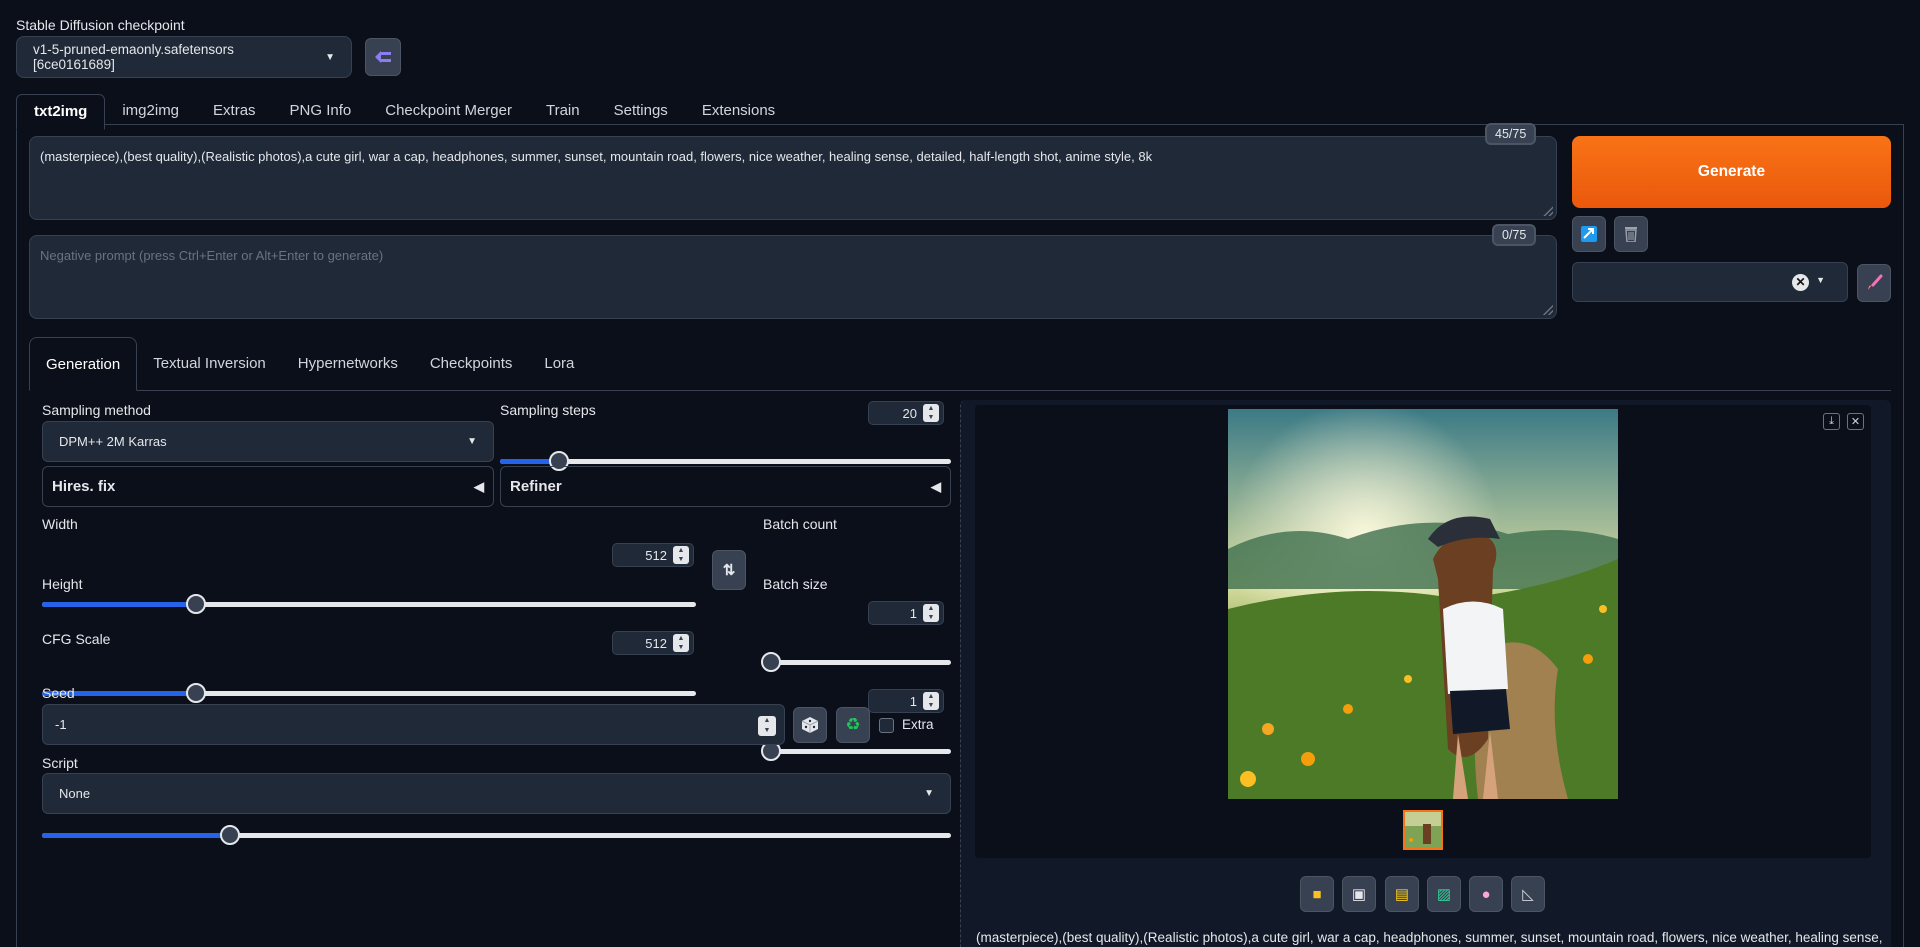 Image resolution: width=1920 pixels, height=947 pixels. Describe the element at coordinates (563, 112) in the screenshot. I see `tab-train: Train` at that location.